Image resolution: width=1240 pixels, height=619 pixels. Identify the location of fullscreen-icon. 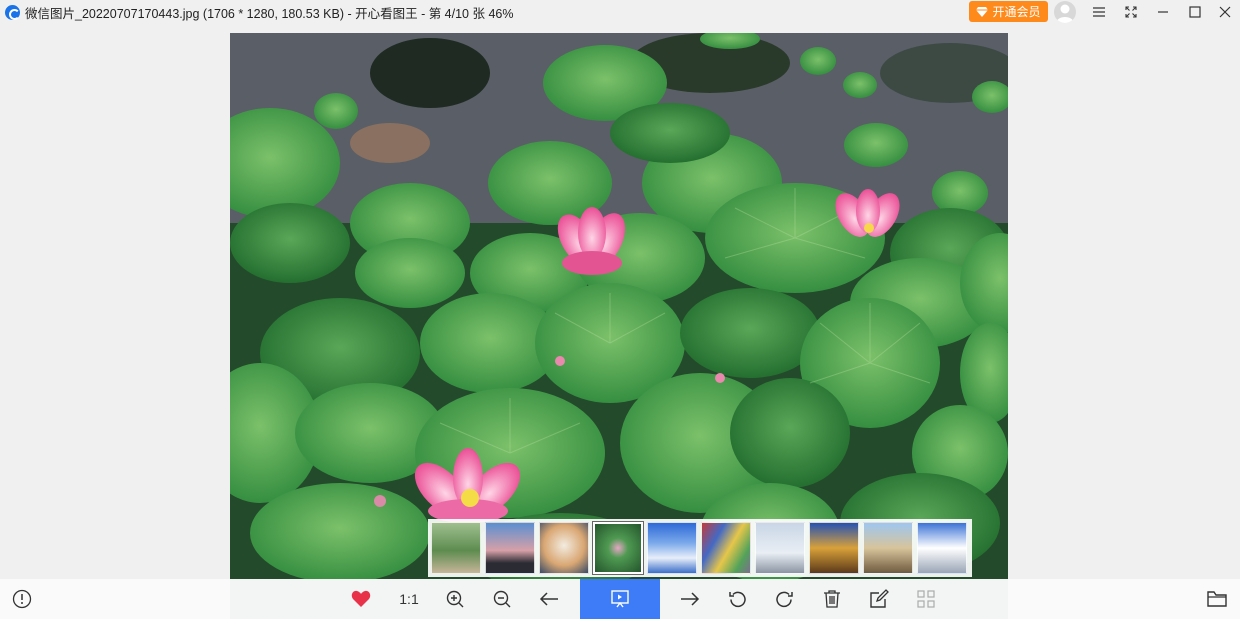
(1131, 12).